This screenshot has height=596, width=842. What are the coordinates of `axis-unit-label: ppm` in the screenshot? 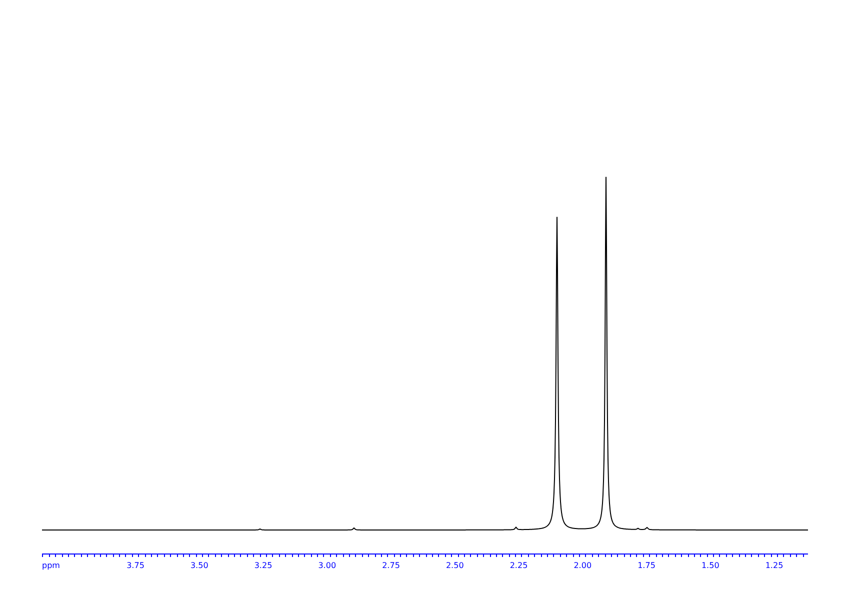 It's located at (51, 565).